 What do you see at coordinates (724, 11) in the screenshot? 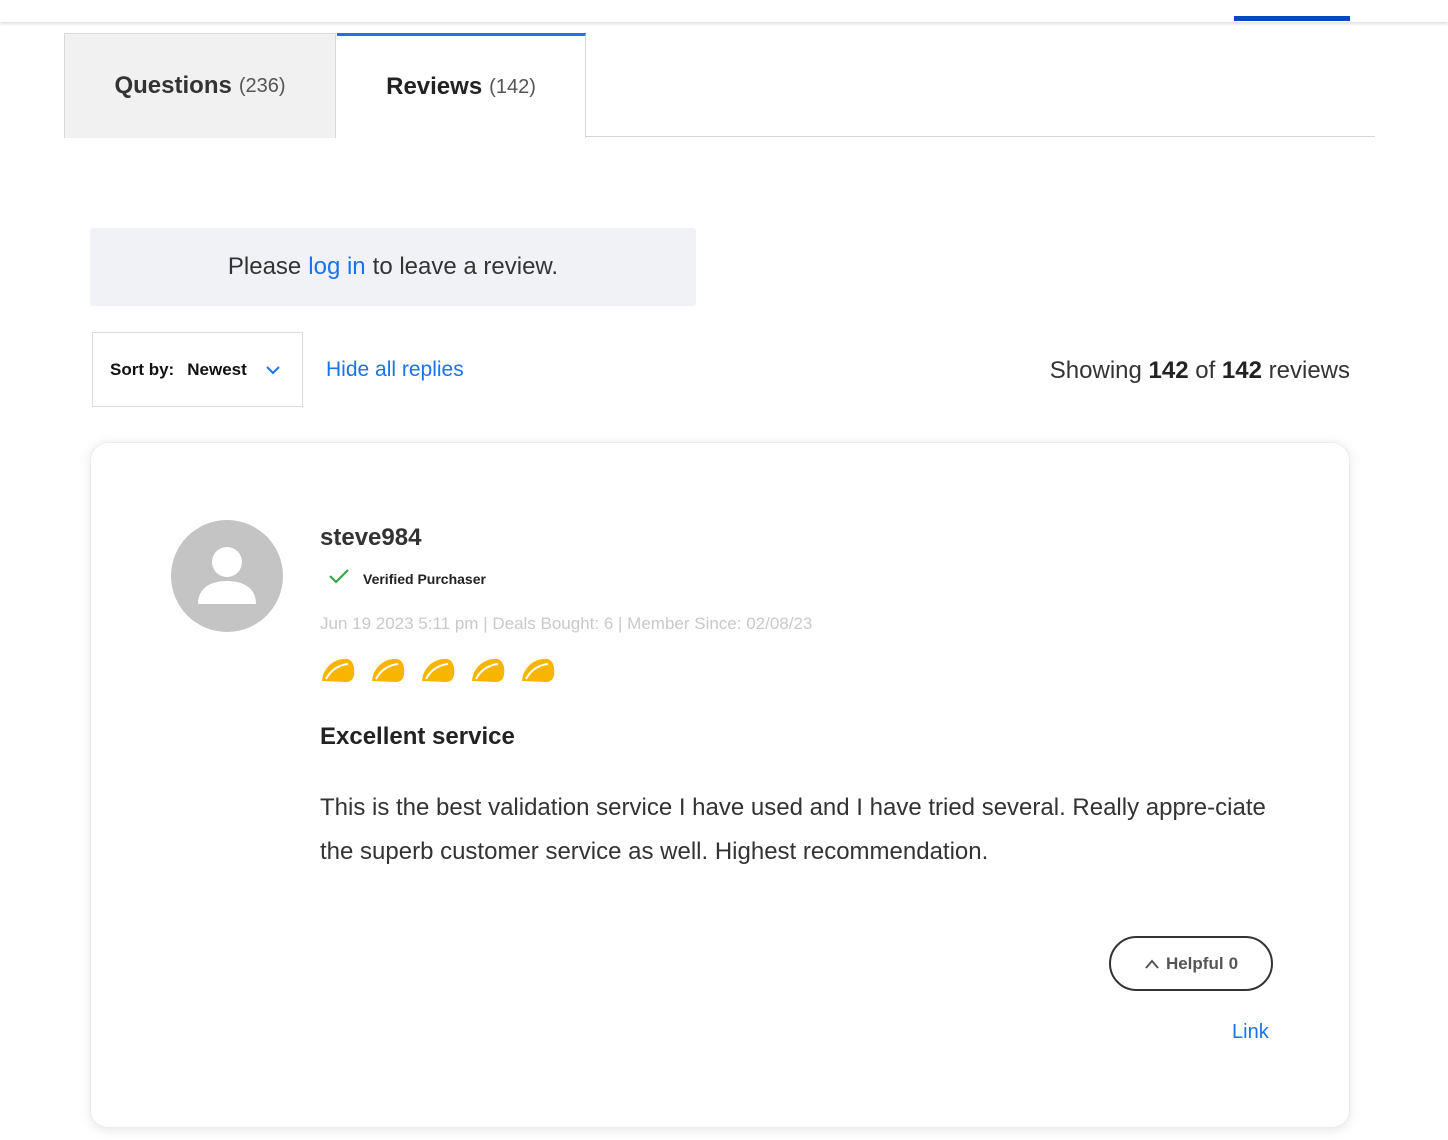
I see `top-divider` at bounding box center [724, 11].